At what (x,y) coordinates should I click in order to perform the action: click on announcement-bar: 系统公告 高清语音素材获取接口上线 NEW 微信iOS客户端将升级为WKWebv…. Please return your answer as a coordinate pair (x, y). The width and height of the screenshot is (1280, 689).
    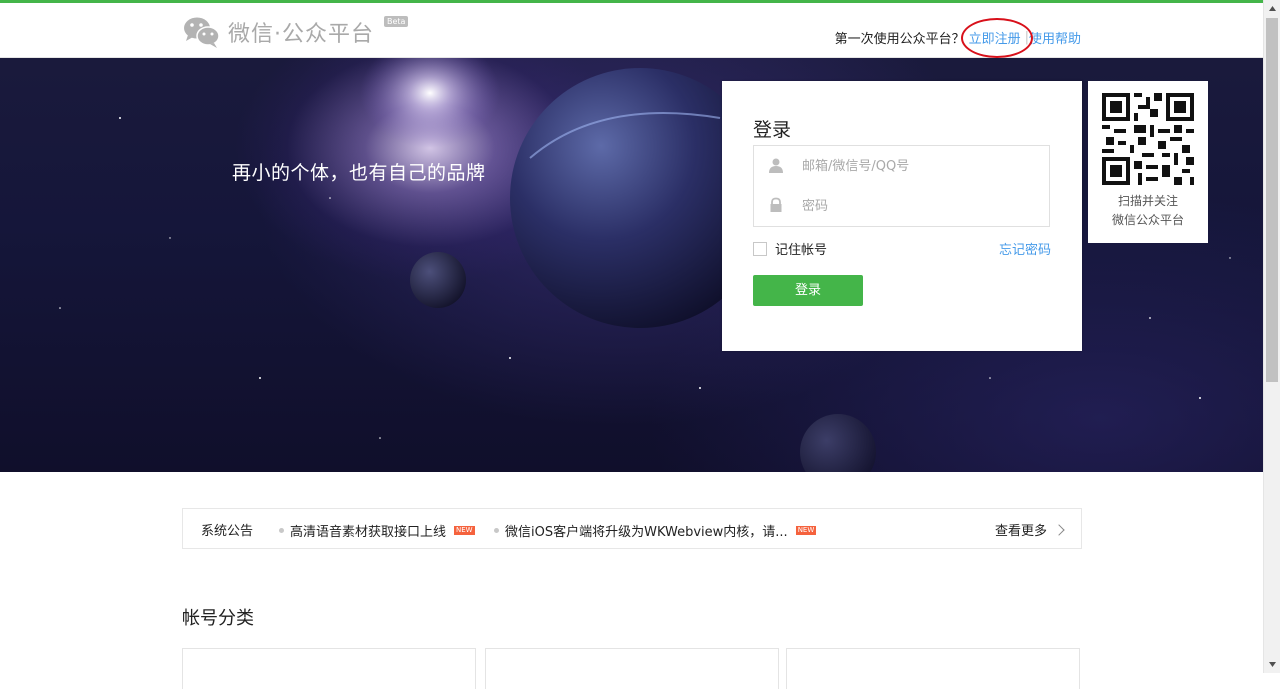
    Looking at the image, I should click on (632, 528).